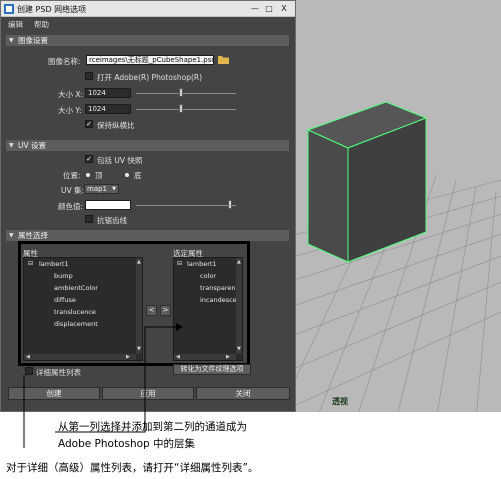 This screenshot has width=501, height=479. Describe the element at coordinates (103, 385) in the screenshot. I see `callout-arrow` at that location.